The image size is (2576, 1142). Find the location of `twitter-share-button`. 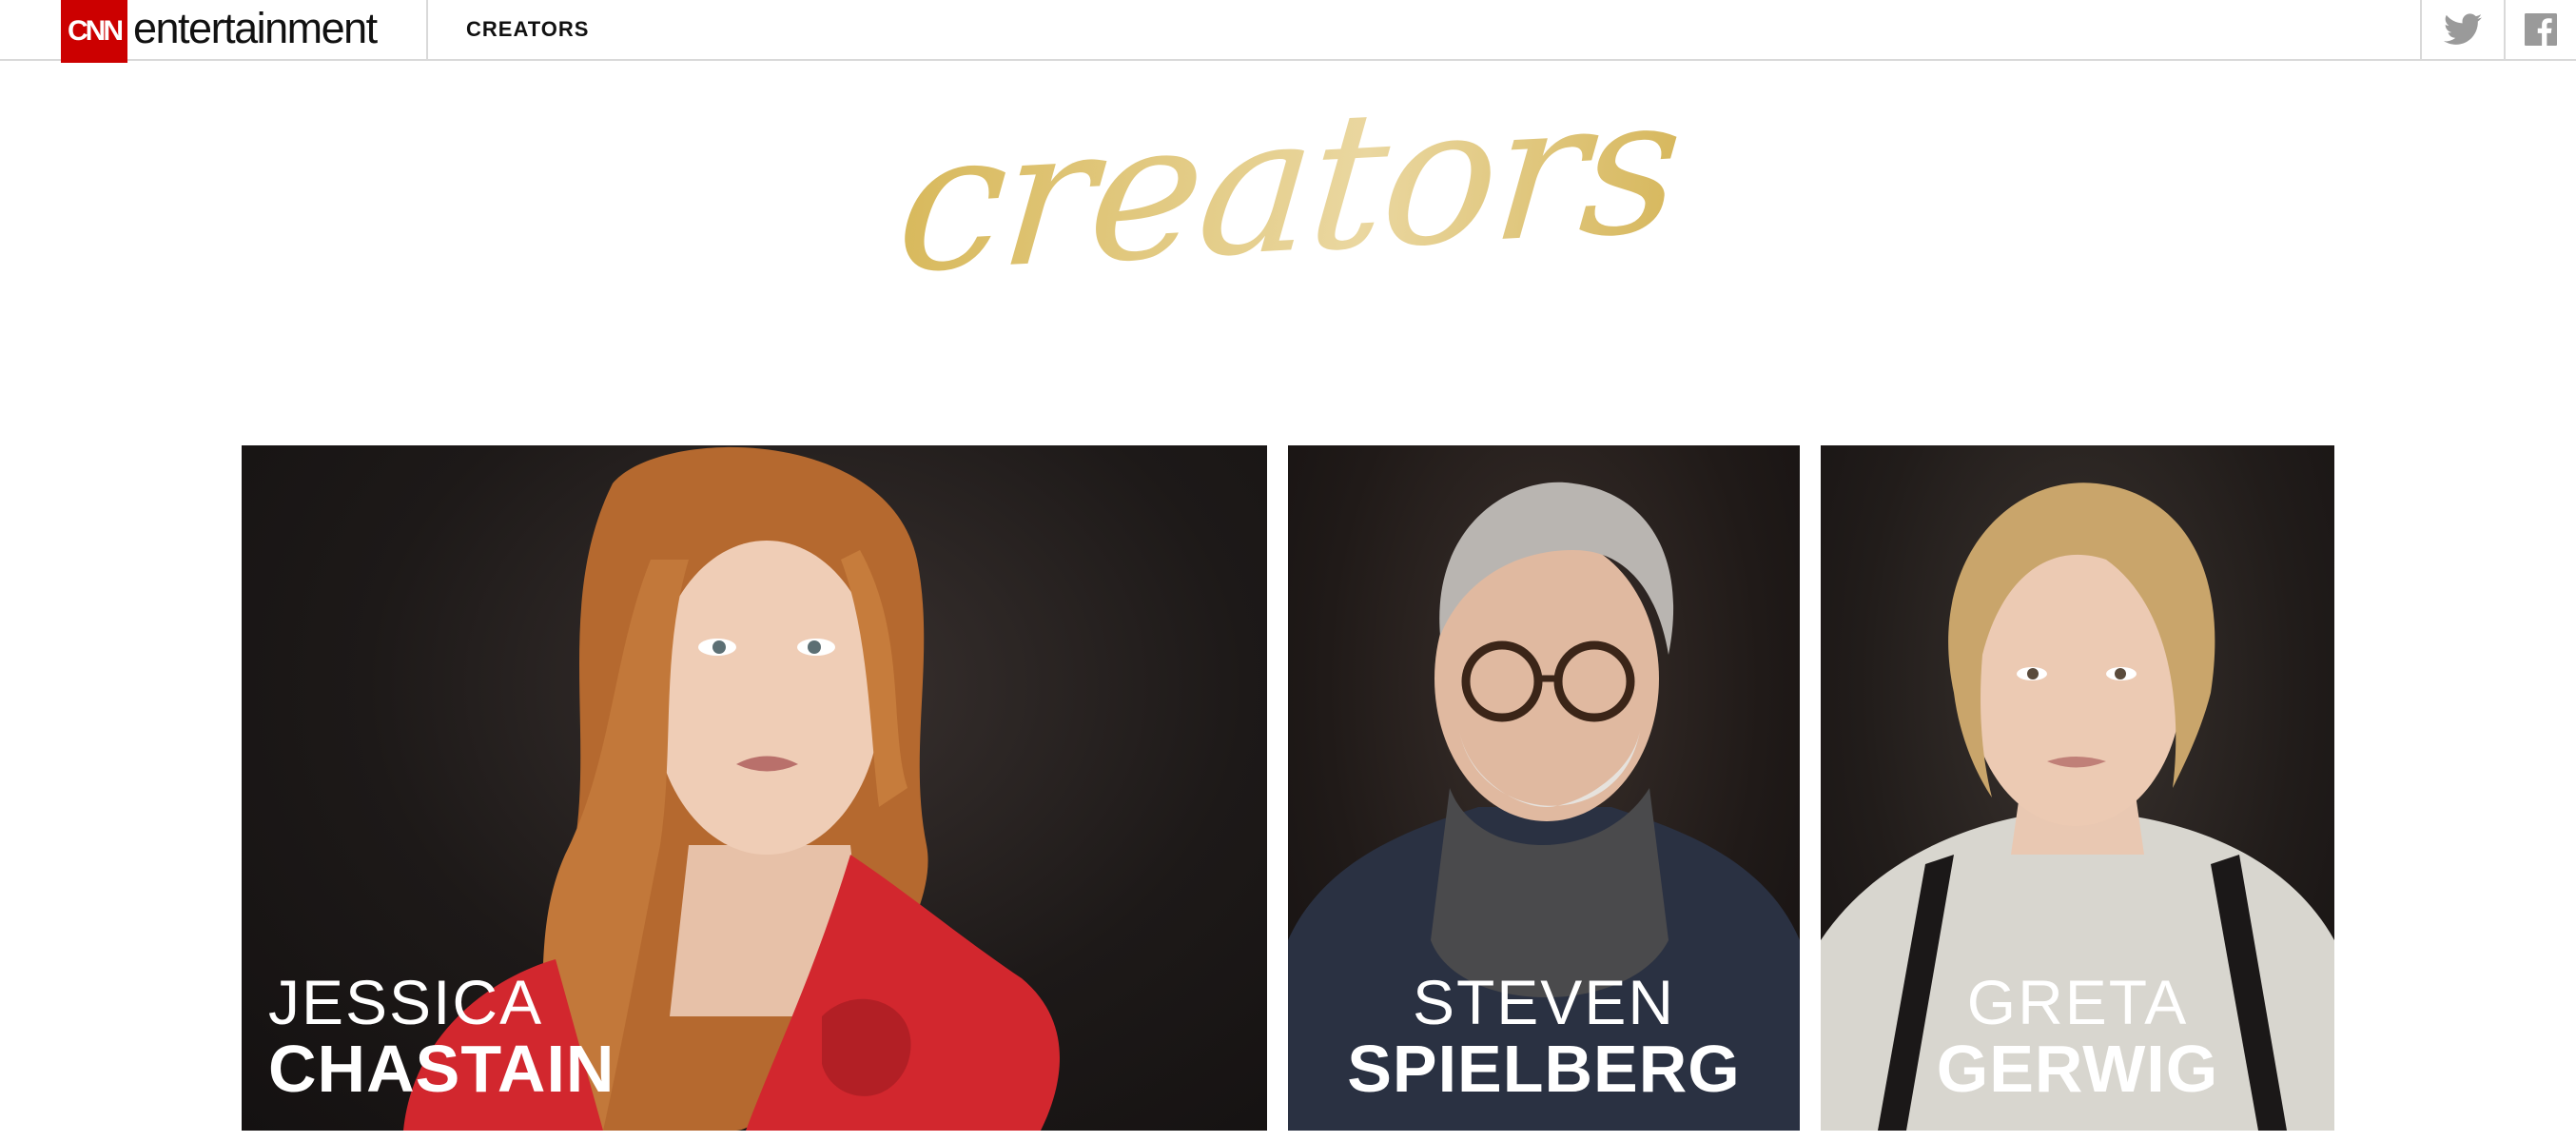

twitter-share-button is located at coordinates (2463, 29).